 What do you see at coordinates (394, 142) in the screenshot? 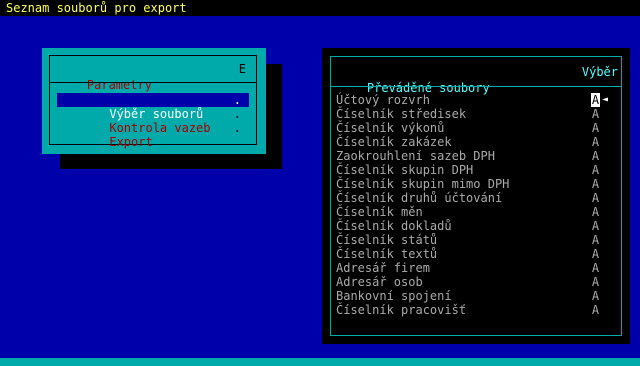
I see `file-name: Číselník zakázek` at bounding box center [394, 142].